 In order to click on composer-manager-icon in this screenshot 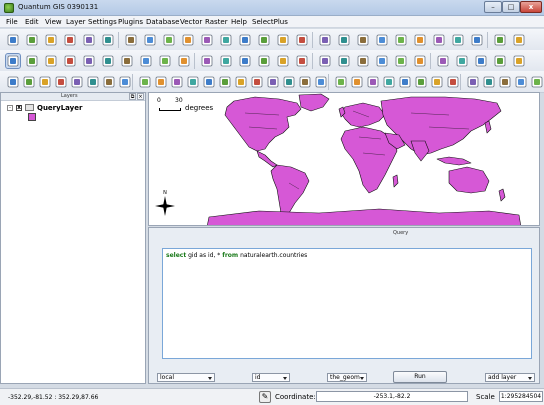, I will do `click(108, 40)`.